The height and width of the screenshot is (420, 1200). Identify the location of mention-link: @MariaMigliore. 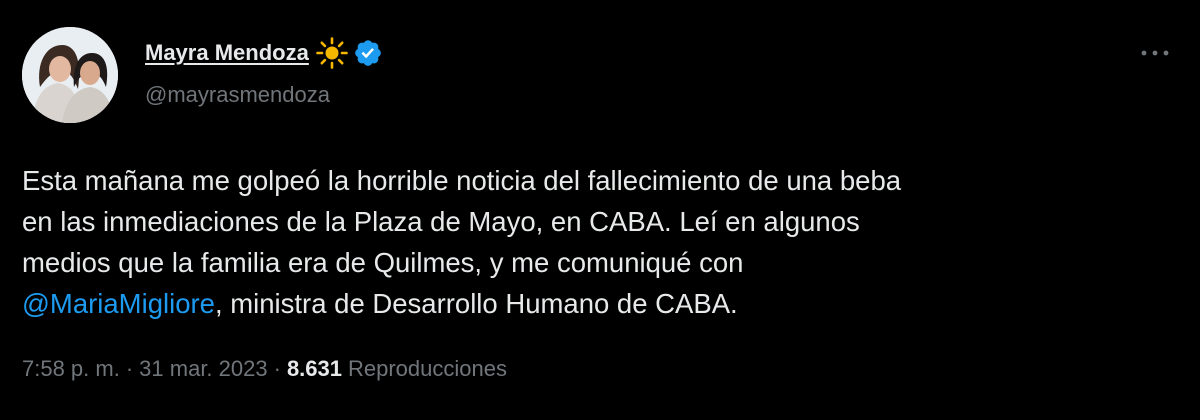
(118, 303).